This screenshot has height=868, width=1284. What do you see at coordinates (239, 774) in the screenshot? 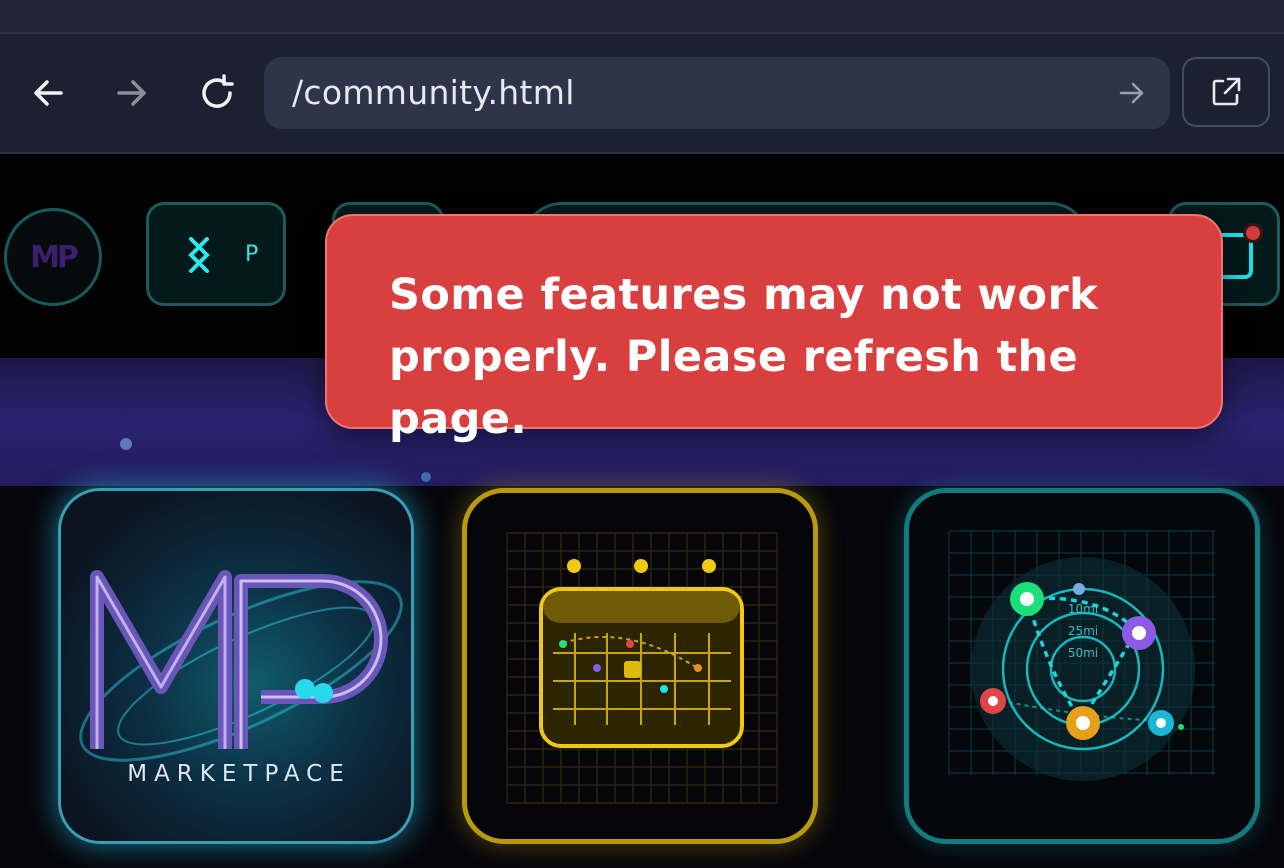
I see `brand-label: MARKETPACE` at bounding box center [239, 774].